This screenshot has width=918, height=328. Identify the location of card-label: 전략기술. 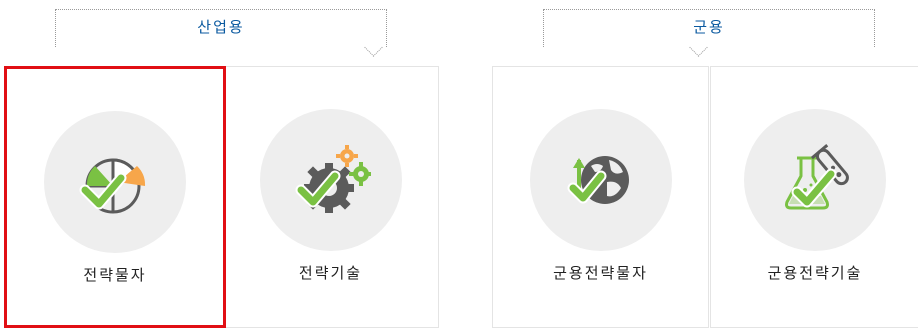
(330, 273).